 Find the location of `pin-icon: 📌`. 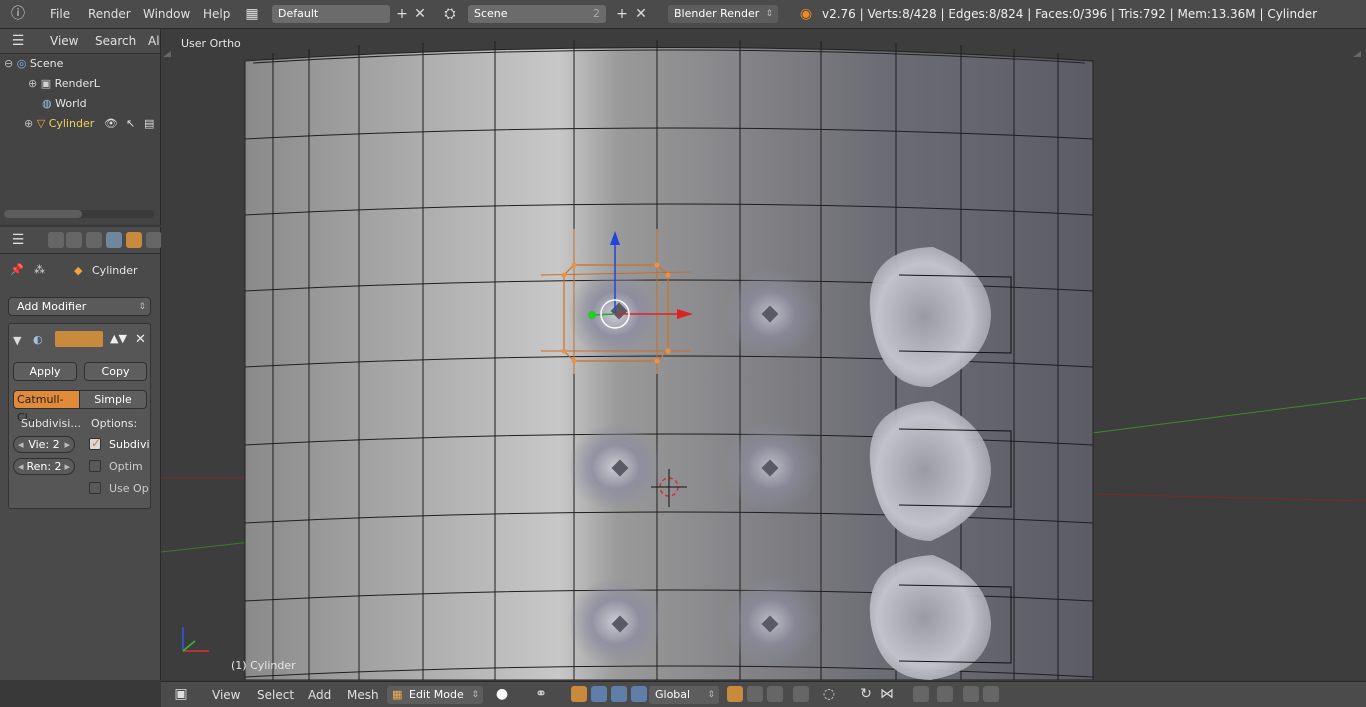

pin-icon: 📌 is located at coordinates (17, 269).